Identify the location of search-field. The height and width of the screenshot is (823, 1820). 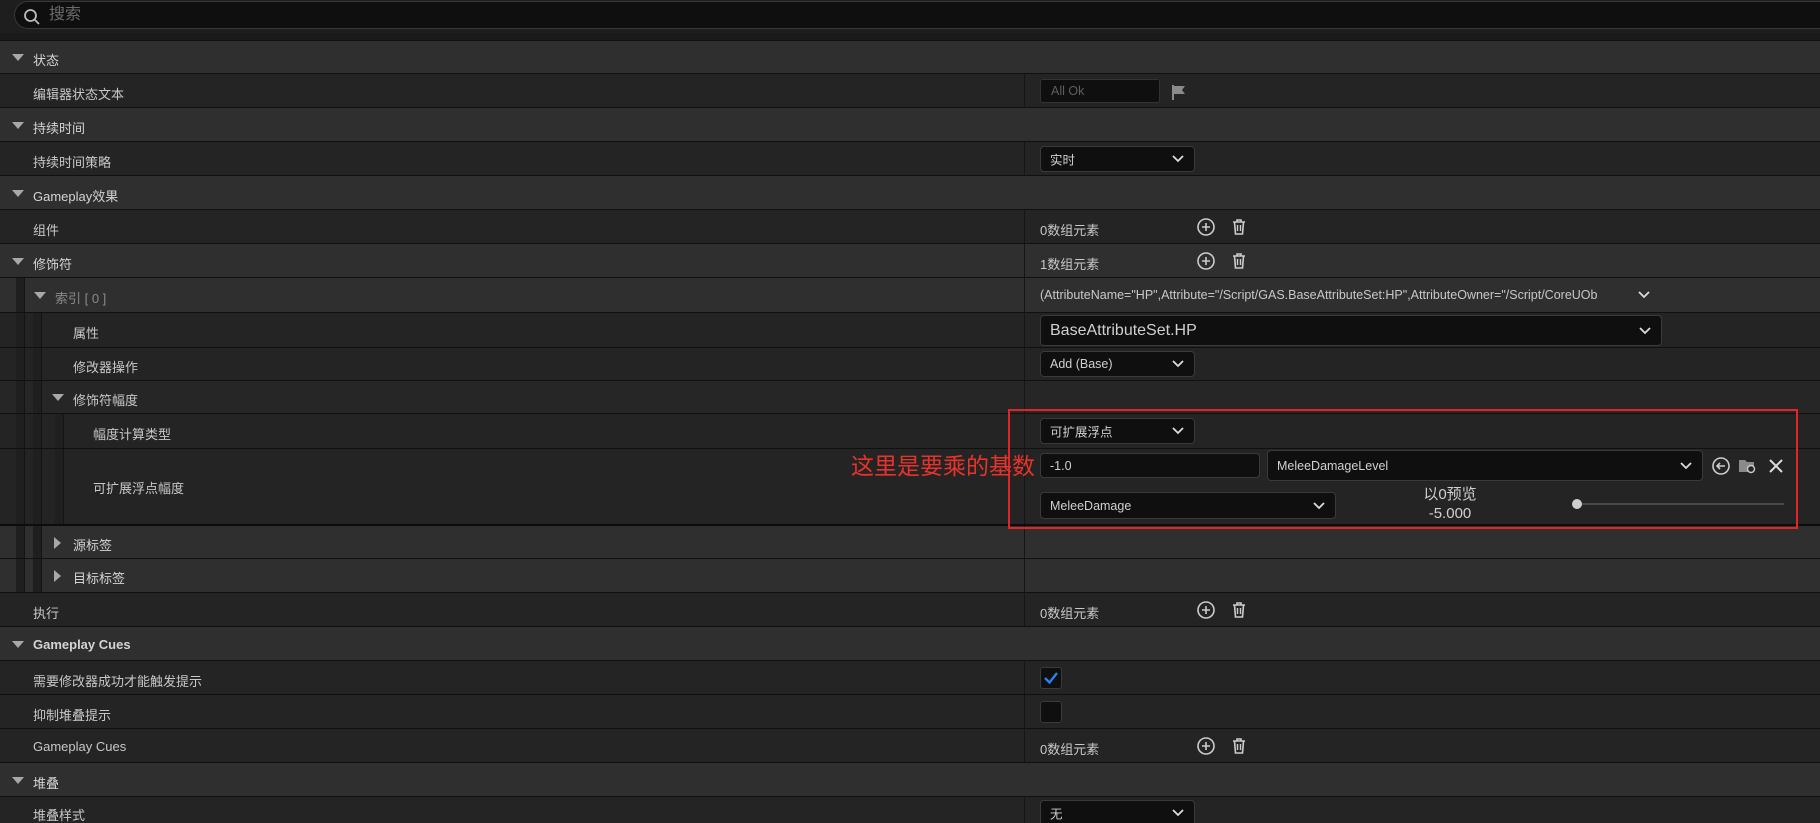
(917, 15).